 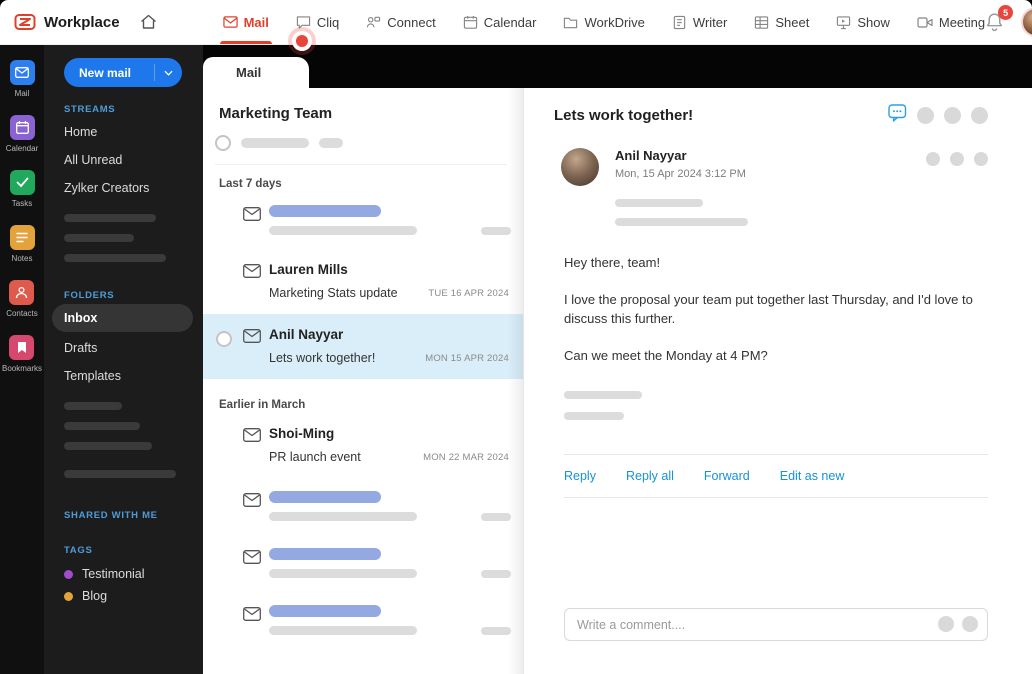 What do you see at coordinates (302, 41) in the screenshot?
I see `onboarding-pulse-dot` at bounding box center [302, 41].